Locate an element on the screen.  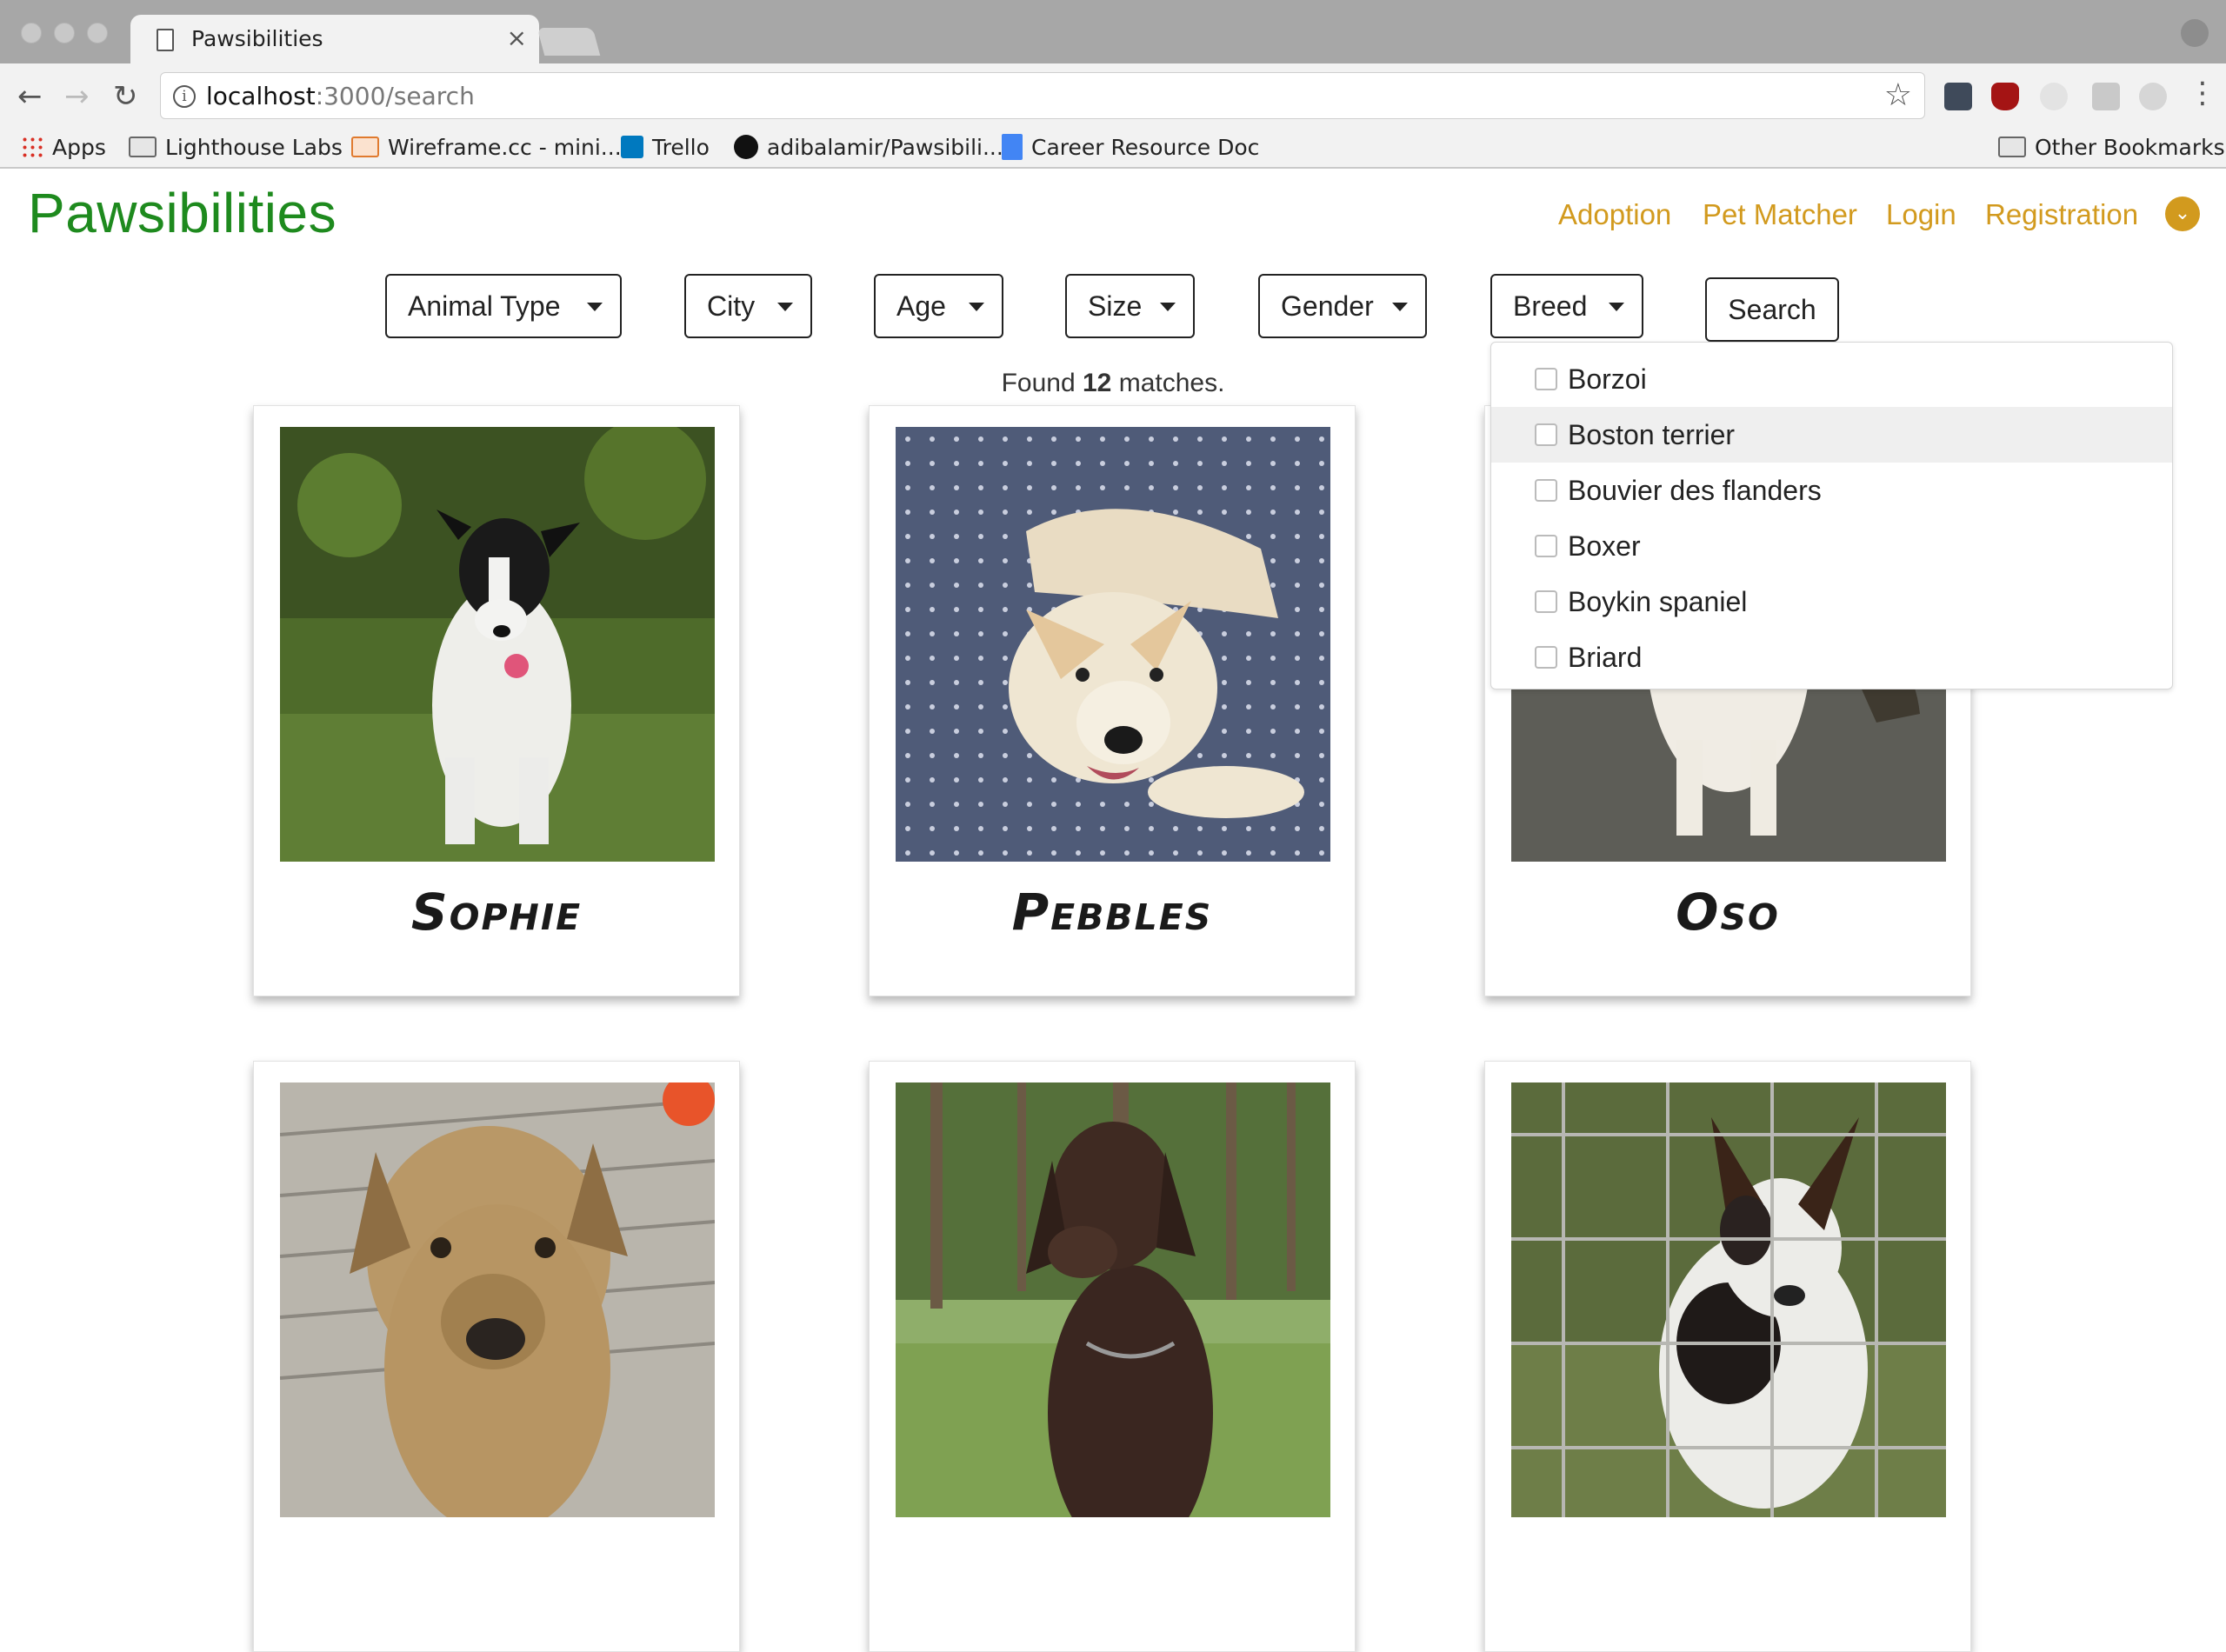
dropdown-label: Breed is located at coordinates (1550, 306).